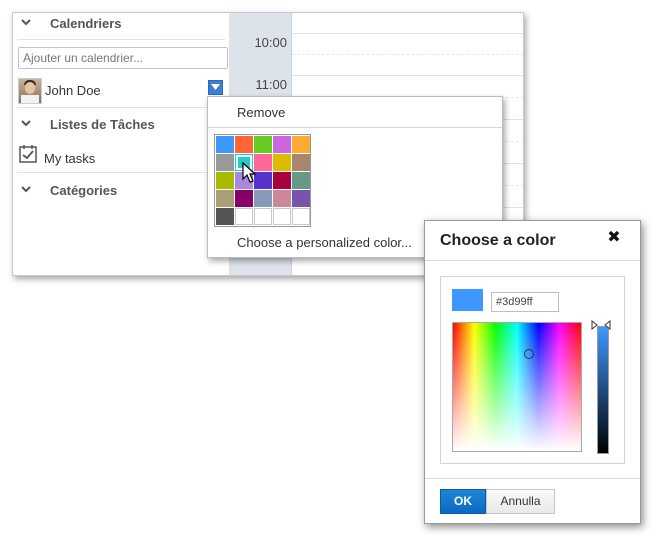 The width and height of the screenshot is (659, 542). Describe the element at coordinates (121, 191) in the screenshot. I see `categories-section-header: Catégories` at that location.